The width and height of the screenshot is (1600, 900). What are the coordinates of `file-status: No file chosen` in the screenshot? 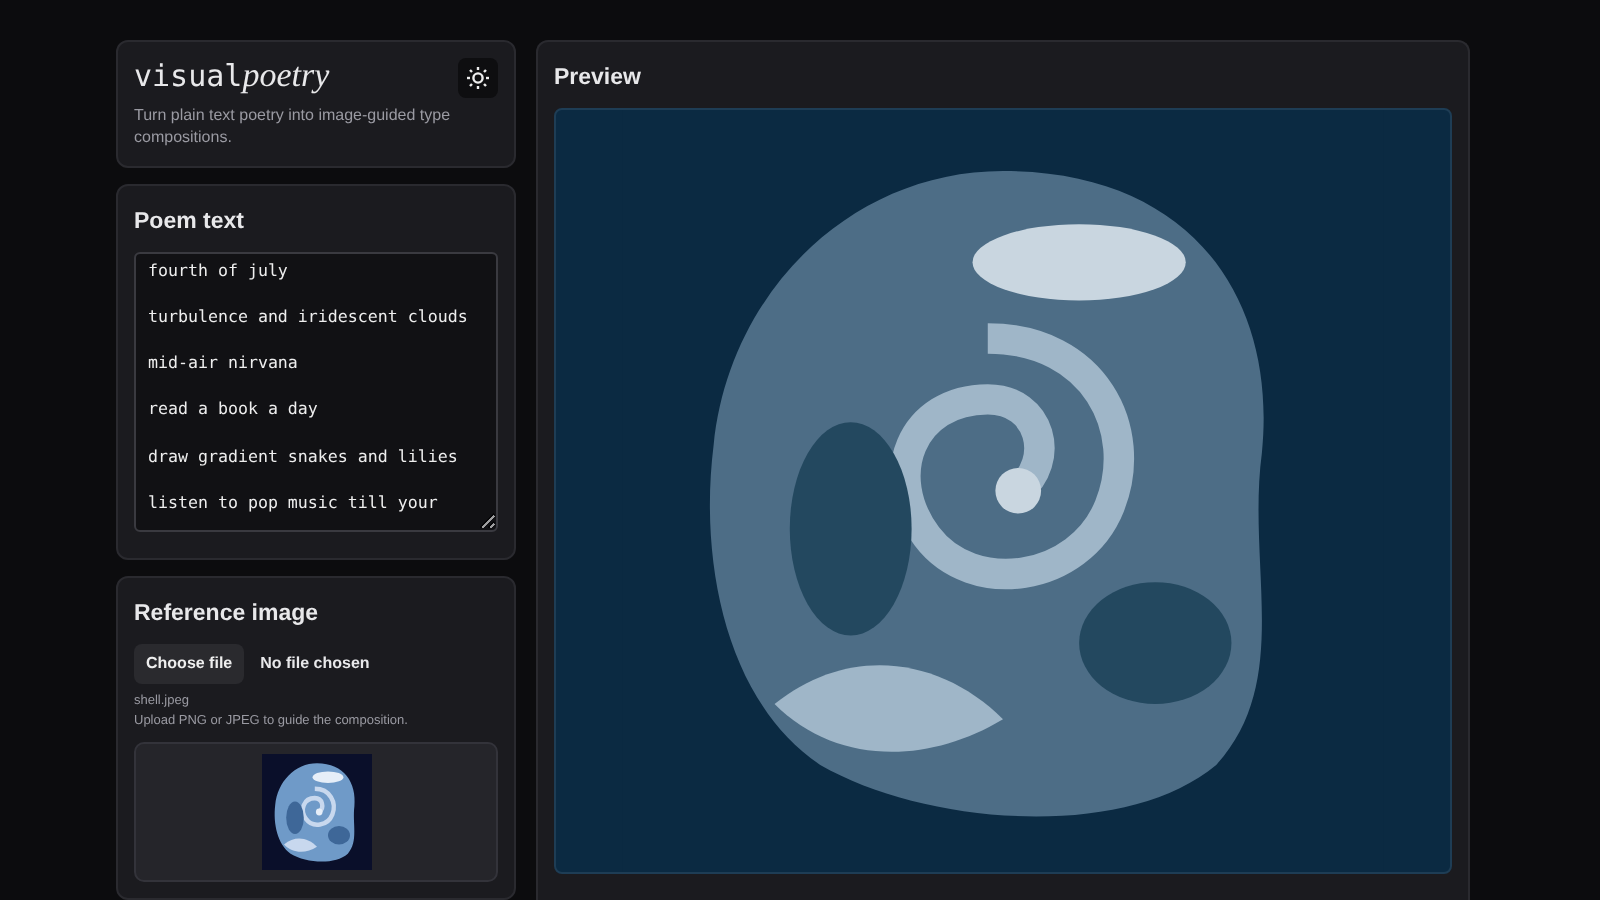 It's located at (315, 664).